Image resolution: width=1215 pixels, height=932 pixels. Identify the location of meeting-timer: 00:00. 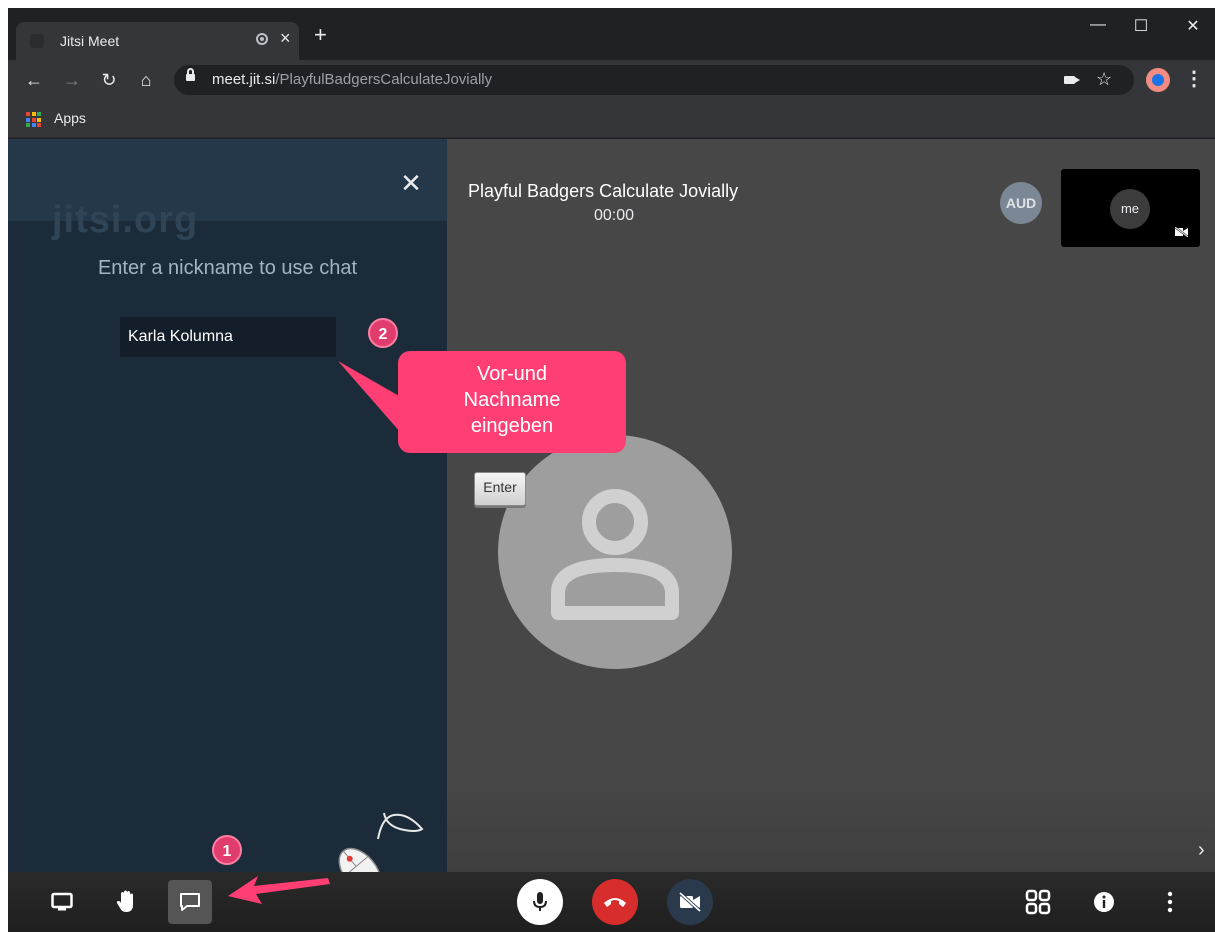
(614, 215).